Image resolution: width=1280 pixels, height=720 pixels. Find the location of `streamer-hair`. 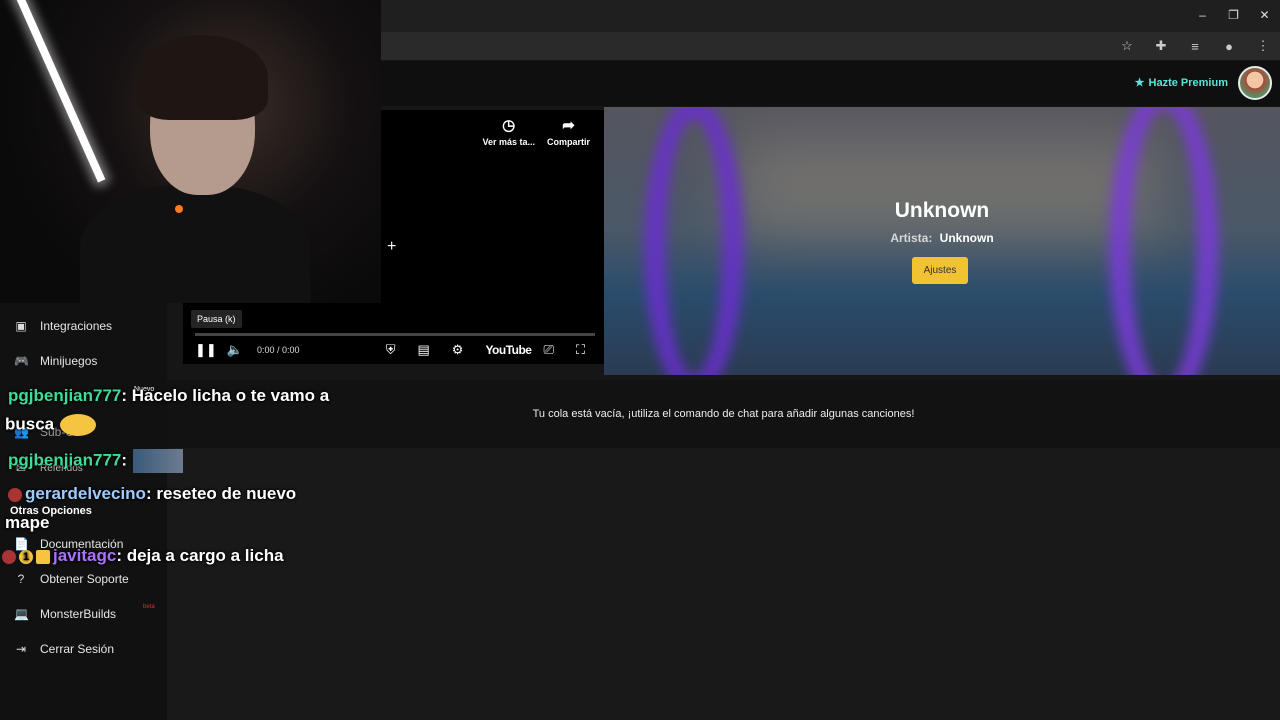

streamer-hair is located at coordinates (202, 77).